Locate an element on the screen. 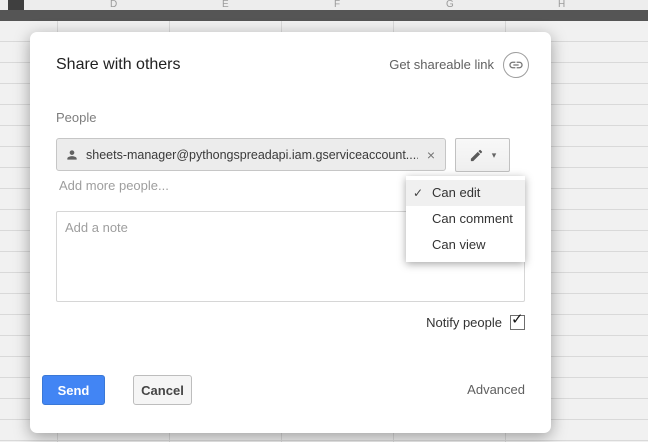  notify-people-label: Notify people is located at coordinates (464, 322).